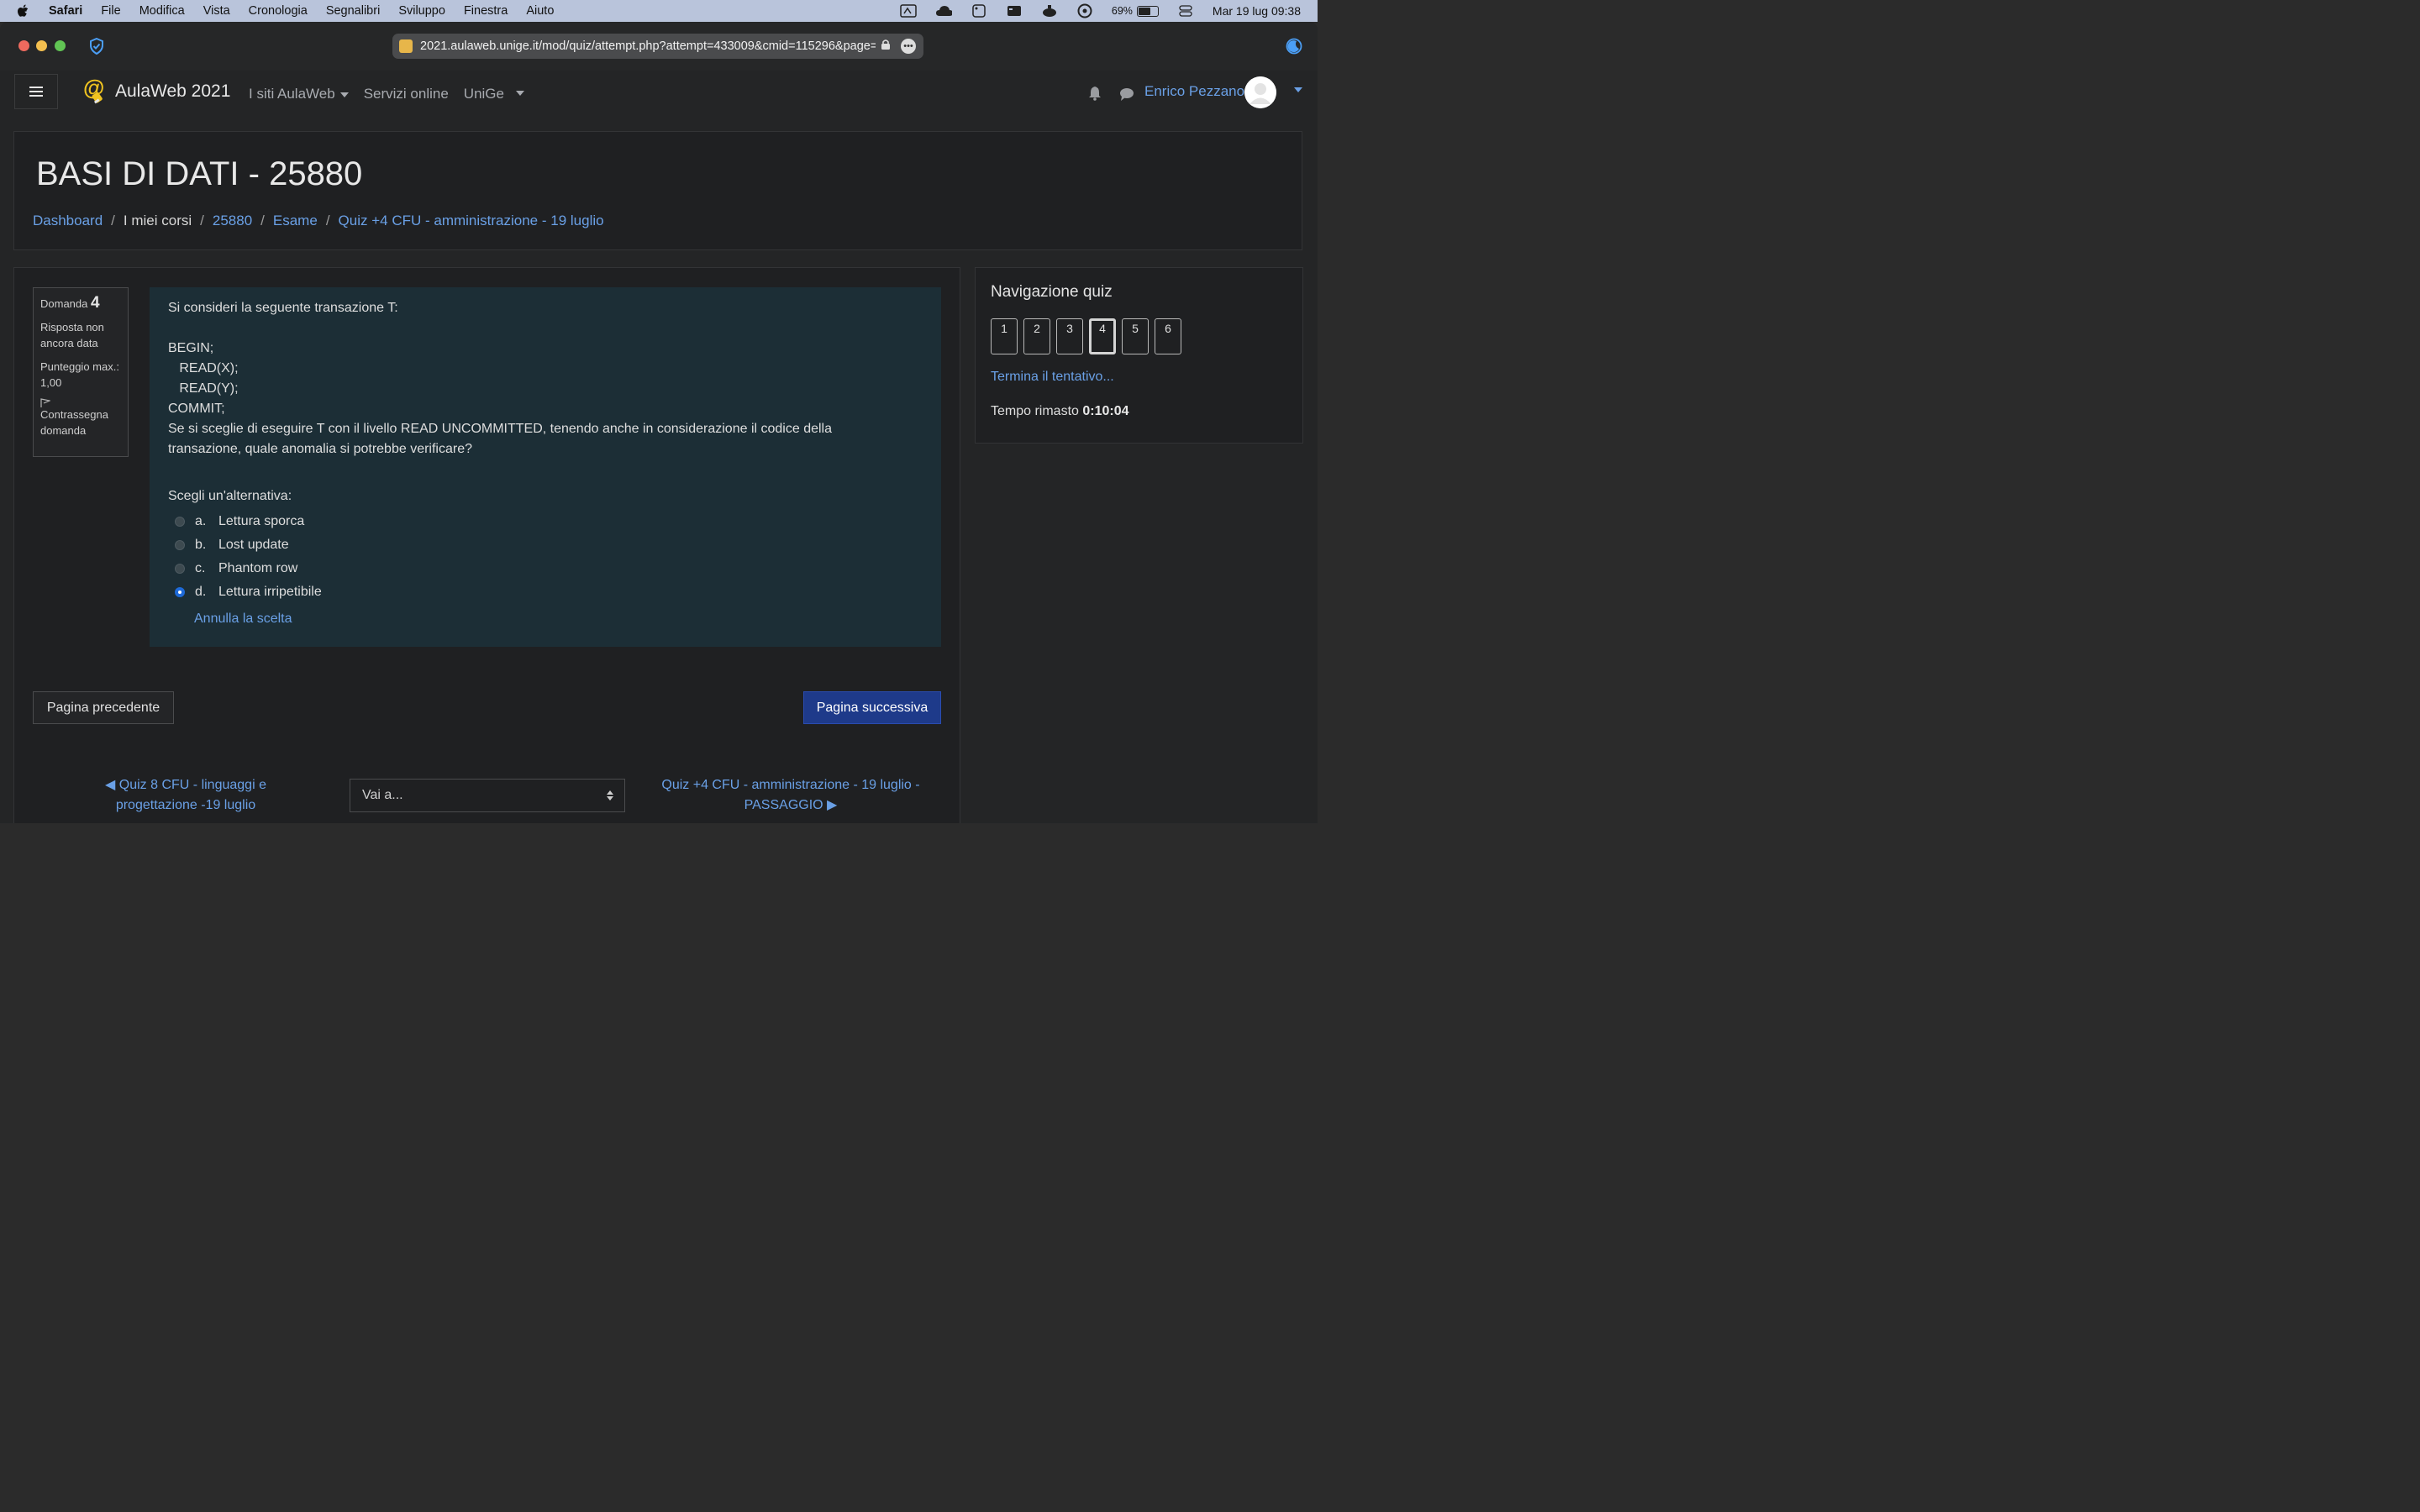 The width and height of the screenshot is (2420, 1512). What do you see at coordinates (943, 11) in the screenshot?
I see `cloud-icon` at bounding box center [943, 11].